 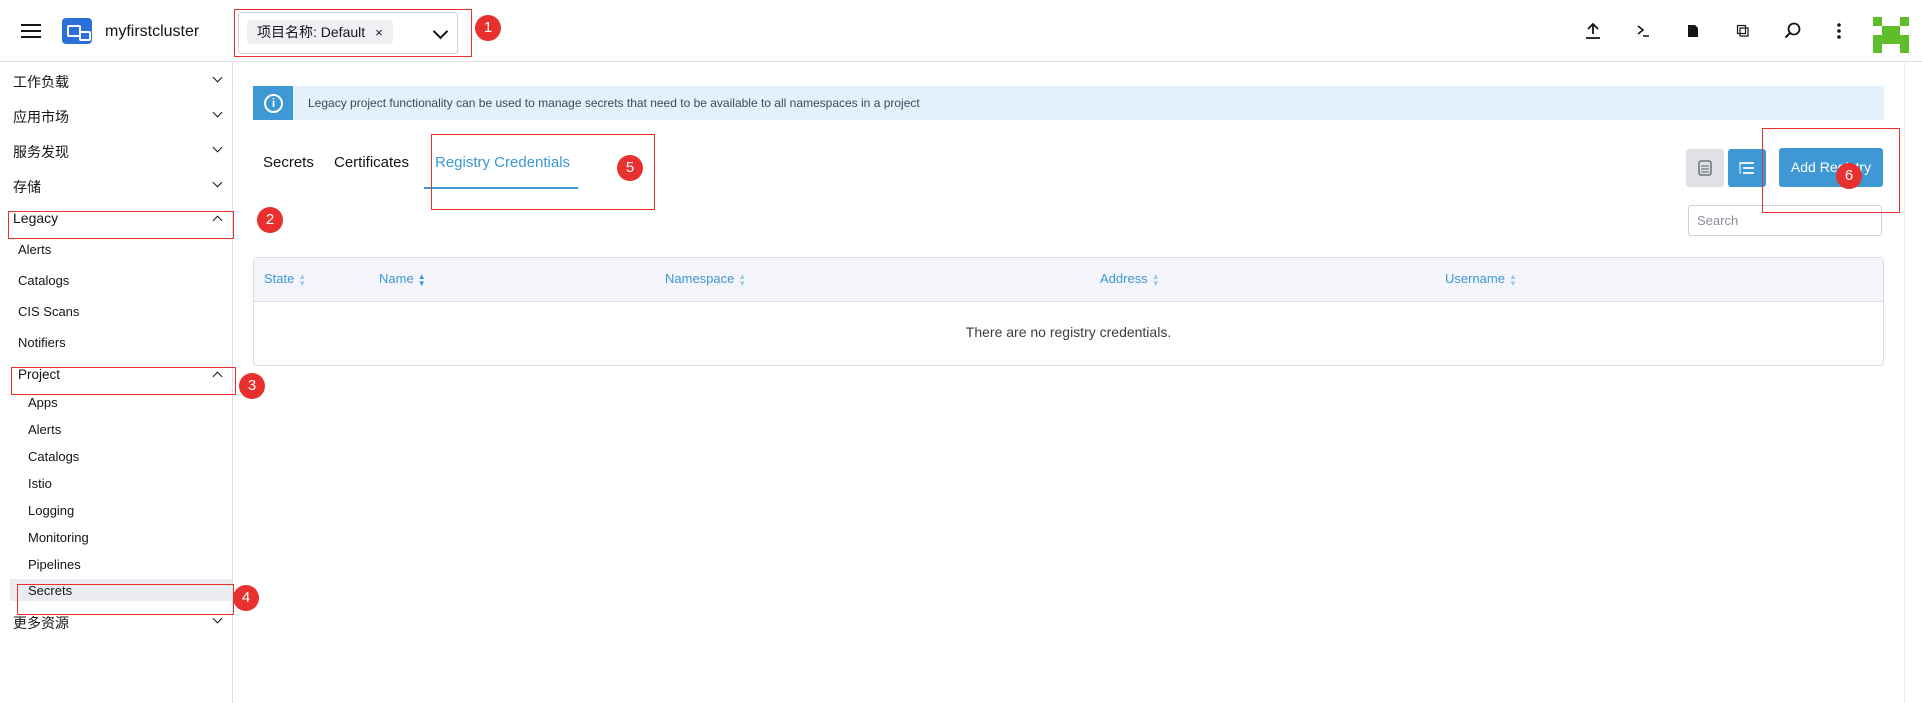 What do you see at coordinates (1743, 31) in the screenshot?
I see `copy-icon` at bounding box center [1743, 31].